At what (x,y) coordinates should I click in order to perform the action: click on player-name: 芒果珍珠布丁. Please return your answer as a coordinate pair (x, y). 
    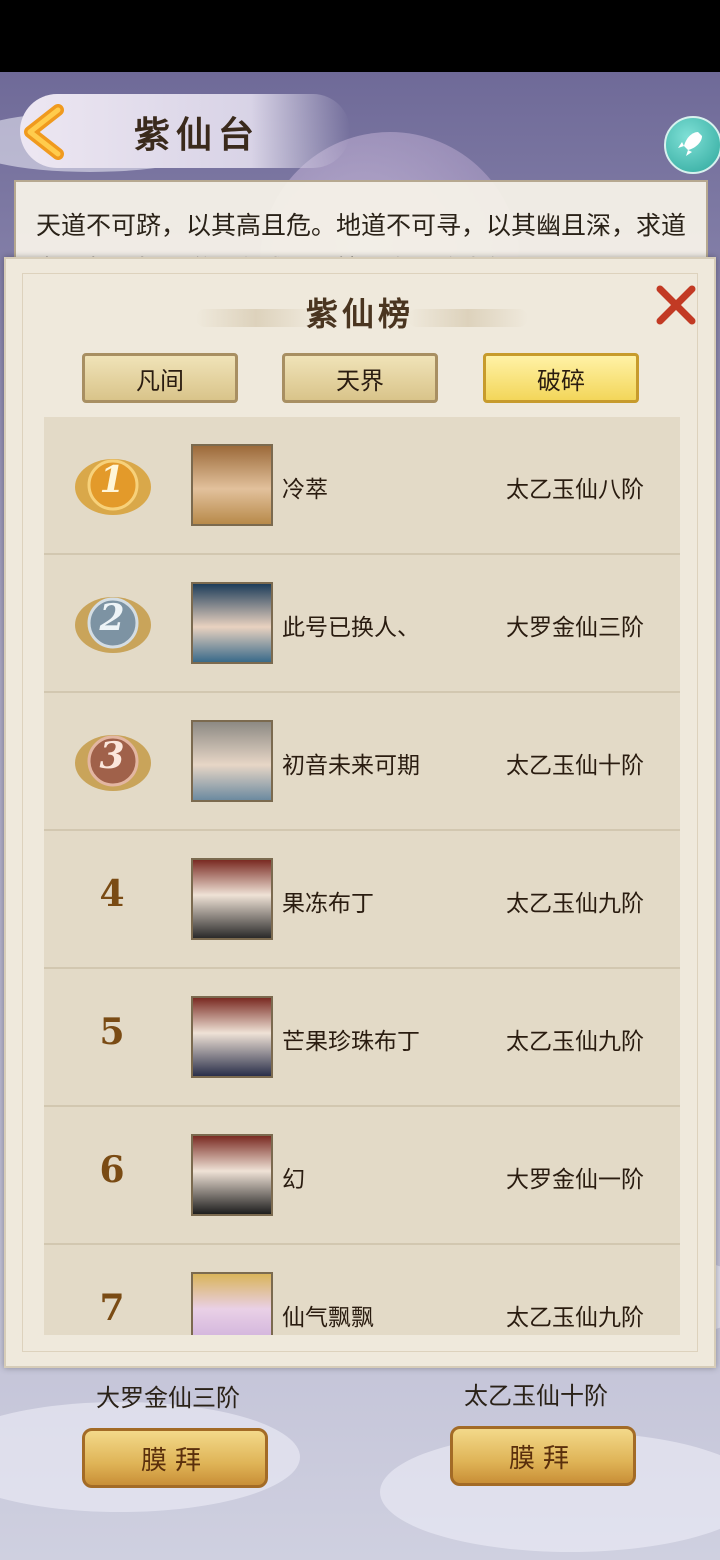
    Looking at the image, I should click on (351, 1042).